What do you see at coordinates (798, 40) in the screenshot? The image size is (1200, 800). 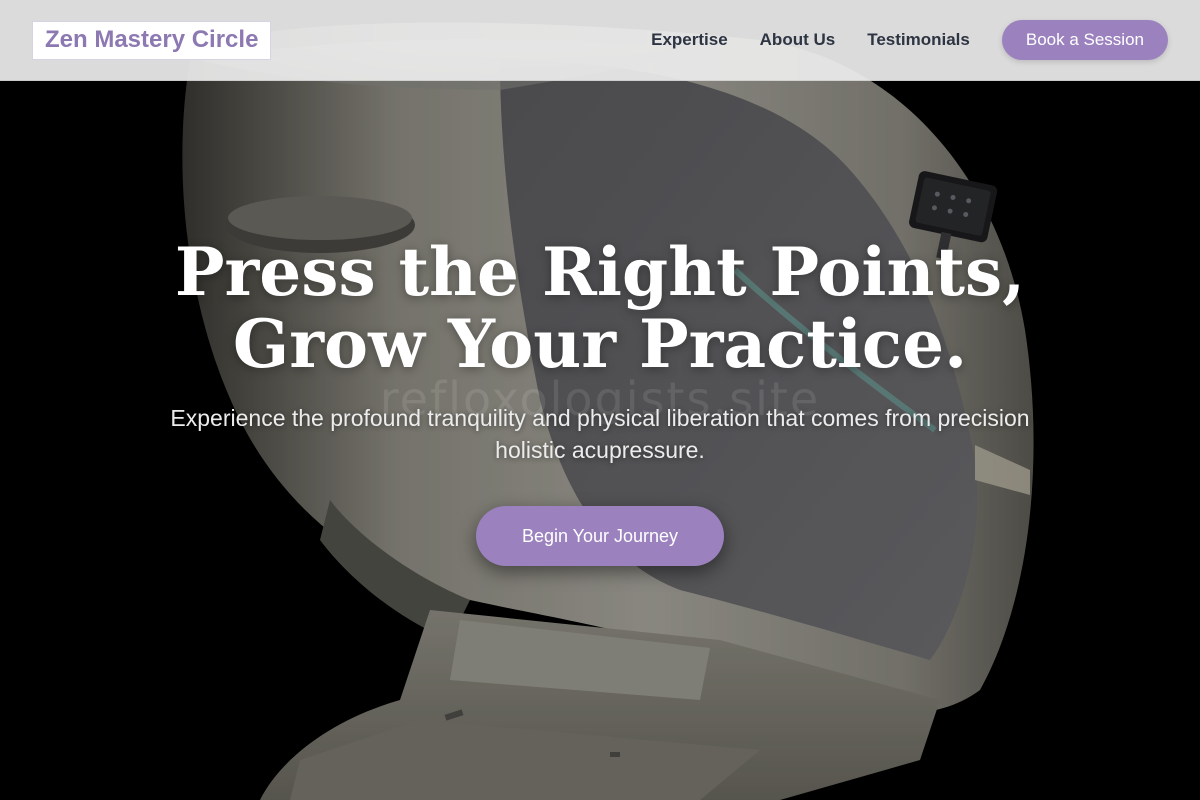 I see `nav-link-about-us: About Us` at bounding box center [798, 40].